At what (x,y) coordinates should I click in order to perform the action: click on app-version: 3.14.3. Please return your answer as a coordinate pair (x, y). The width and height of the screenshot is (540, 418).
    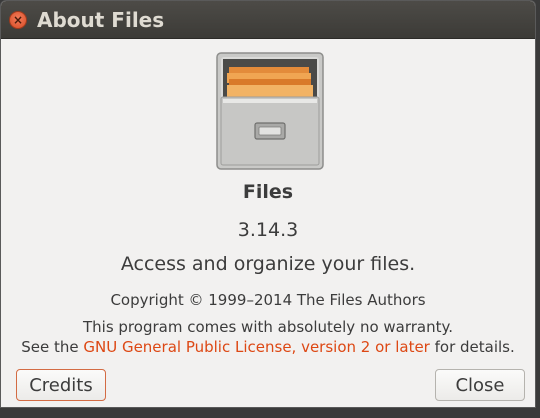
    Looking at the image, I should click on (268, 230).